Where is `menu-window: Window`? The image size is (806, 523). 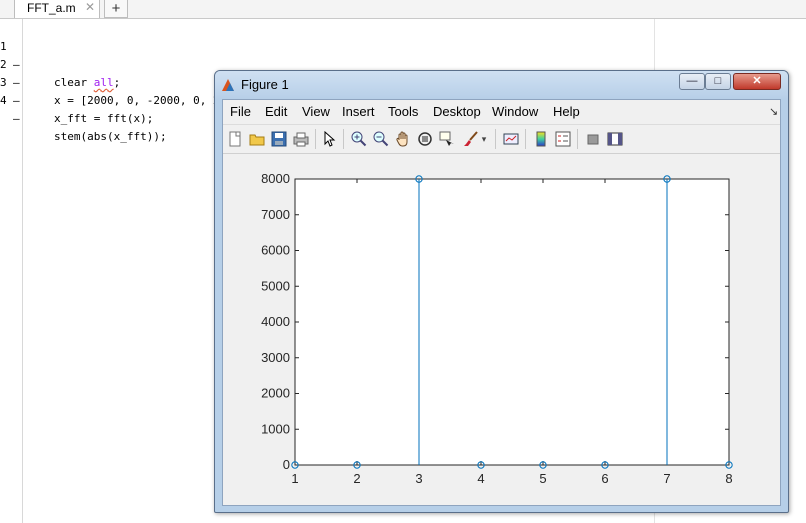 menu-window: Window is located at coordinates (515, 111).